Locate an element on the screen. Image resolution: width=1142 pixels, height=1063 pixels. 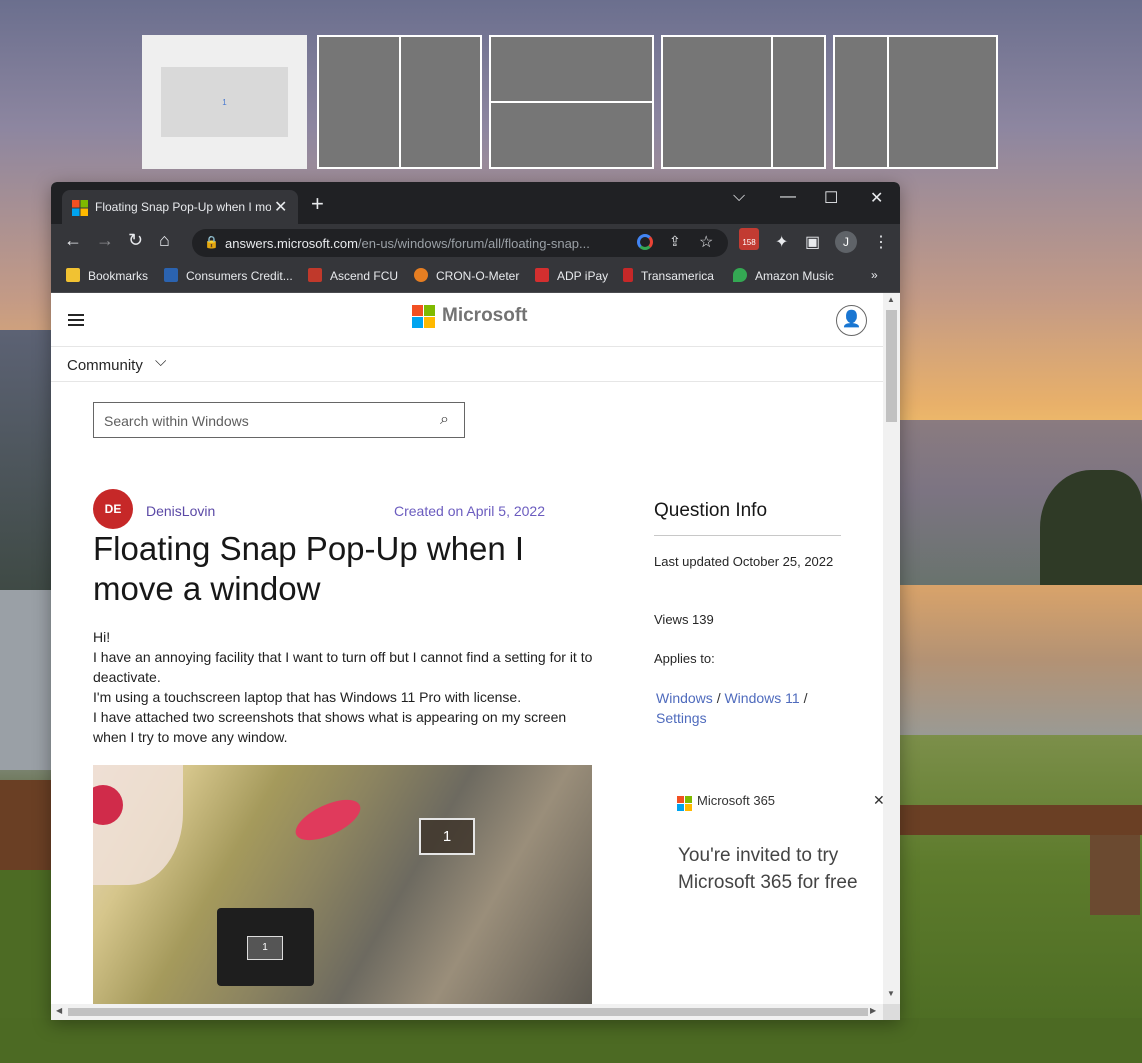
bookmark-label: Ascend FCU is located at coordinates (364, 276).